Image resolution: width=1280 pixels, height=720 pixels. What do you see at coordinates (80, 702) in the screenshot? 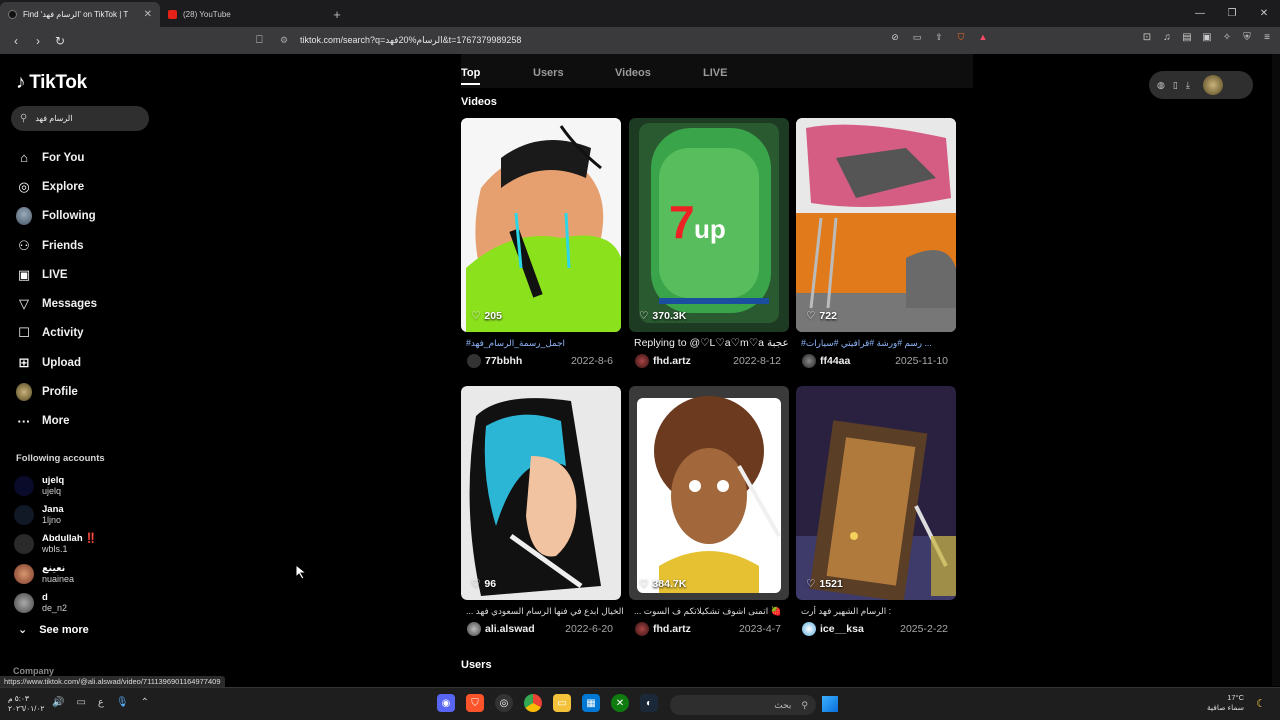
I see `network-icon: ▭` at bounding box center [80, 702].